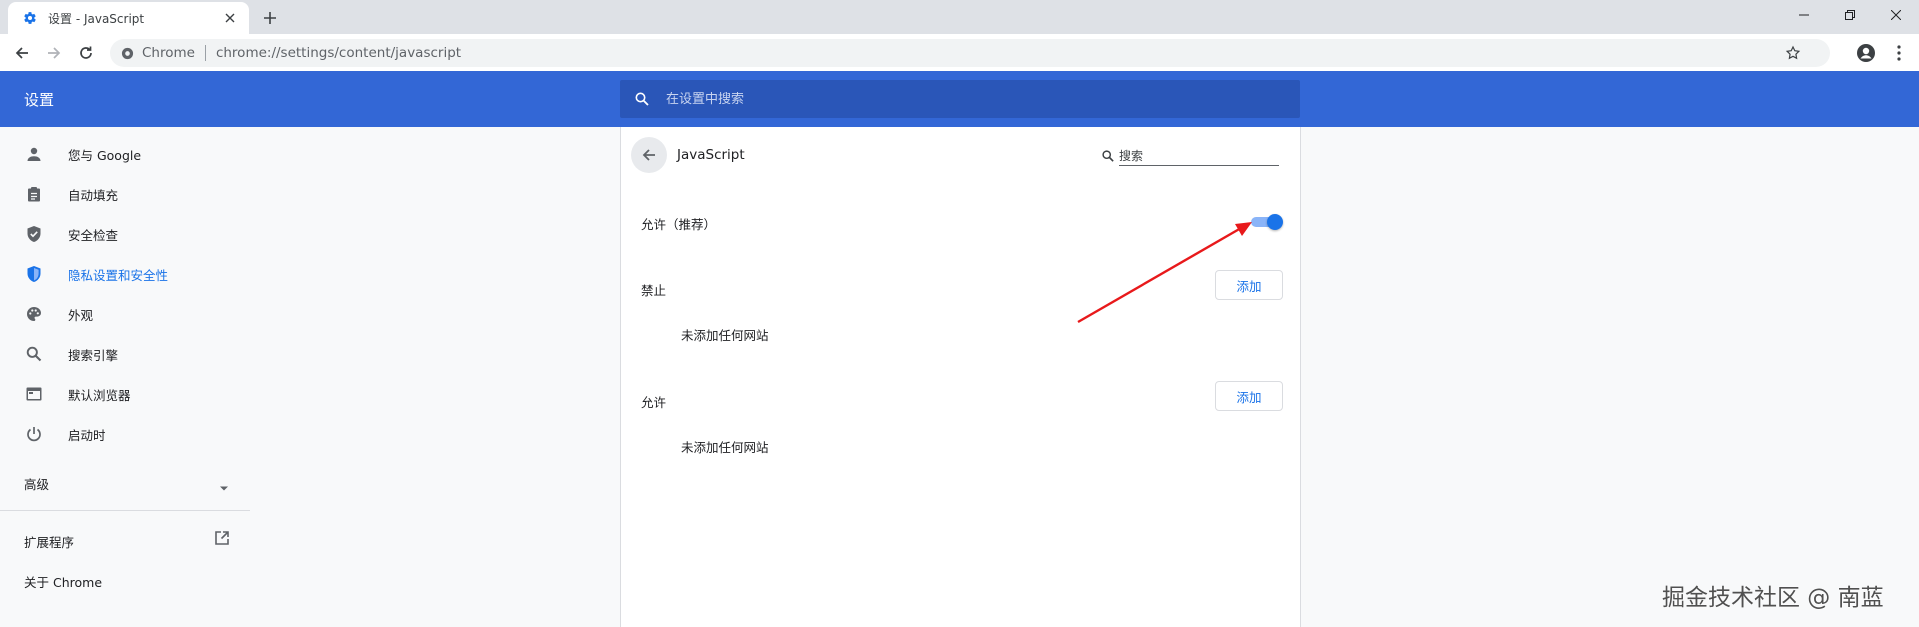  I want to click on sidebar-item-label: 外观, so click(81, 315).